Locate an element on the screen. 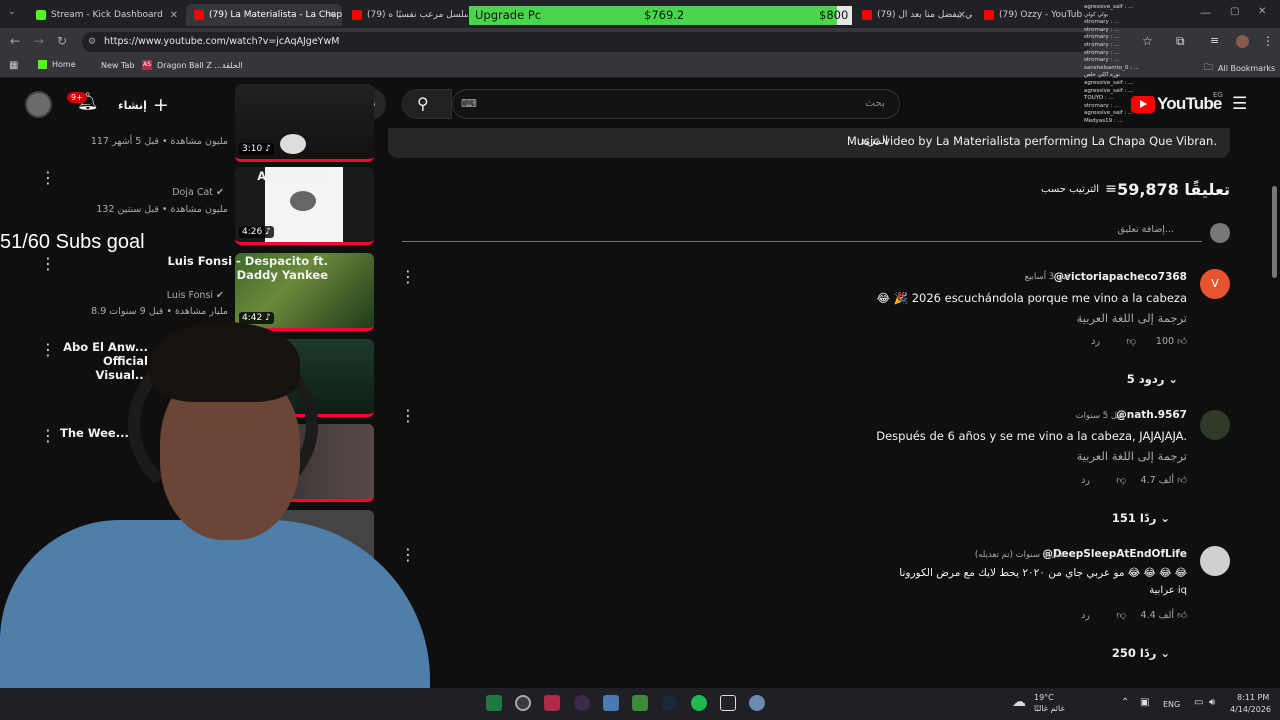  page-scrollbar is located at coordinates (1274, 232).